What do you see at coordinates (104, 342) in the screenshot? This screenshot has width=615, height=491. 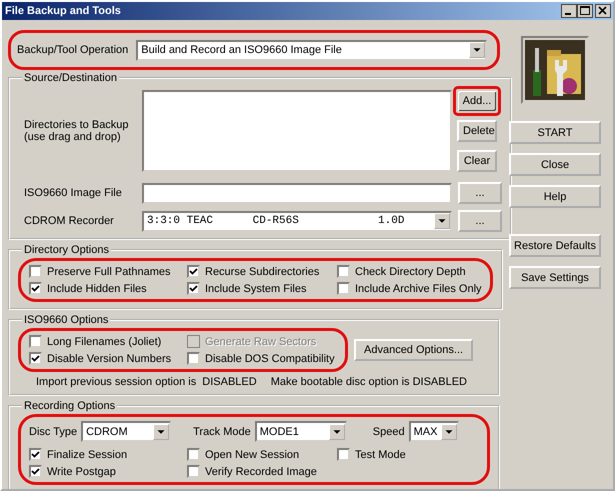 I see `checkbox-label: Long Filenames (Joliet)` at bounding box center [104, 342].